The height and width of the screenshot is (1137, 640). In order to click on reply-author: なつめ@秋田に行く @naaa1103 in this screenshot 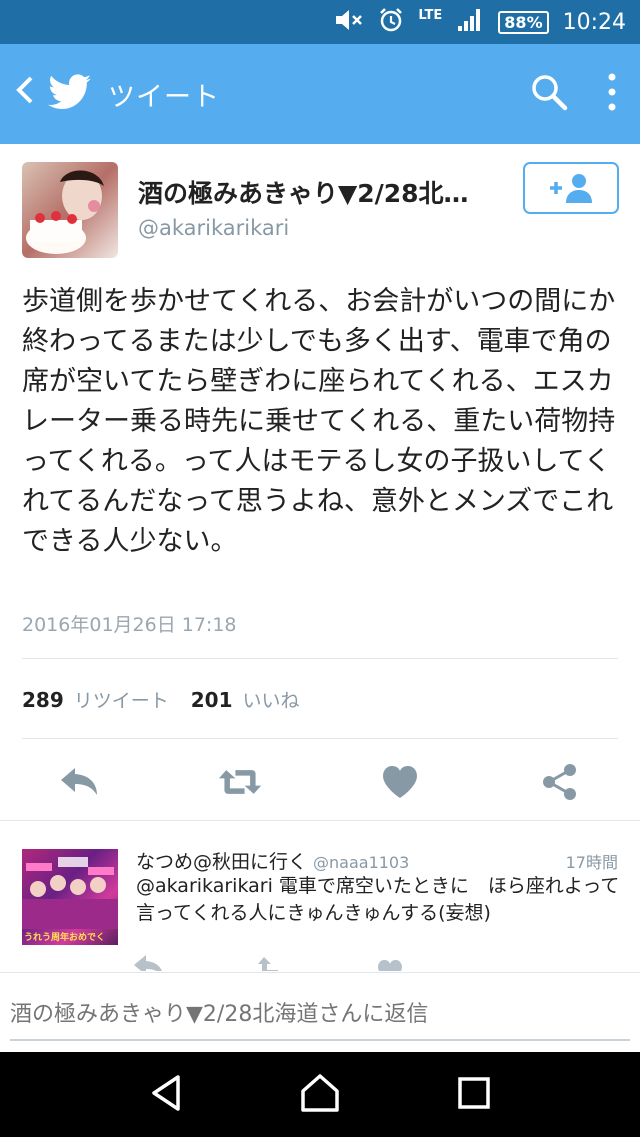, I will do `click(272, 860)`.